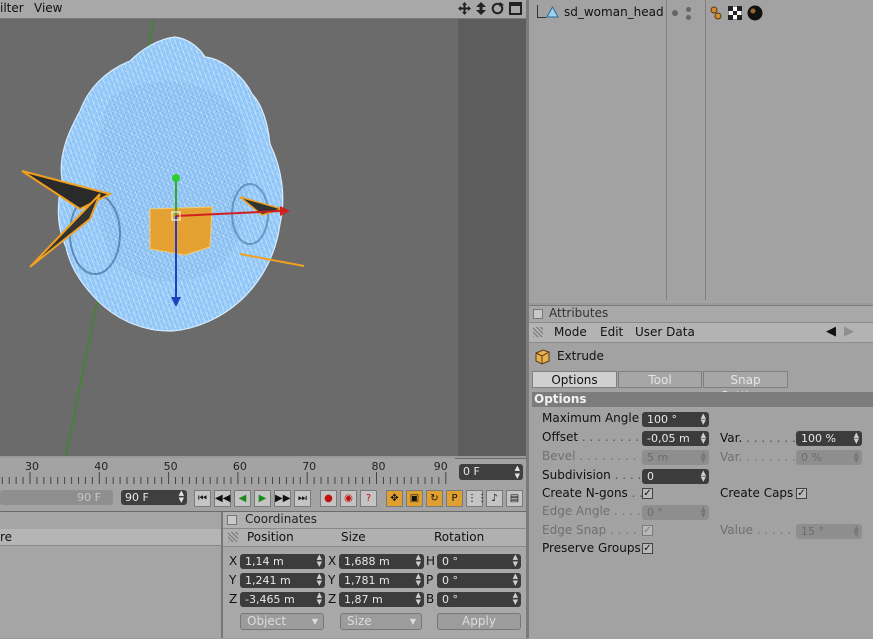  I want to click on pos-y-label: Y, so click(233, 580).